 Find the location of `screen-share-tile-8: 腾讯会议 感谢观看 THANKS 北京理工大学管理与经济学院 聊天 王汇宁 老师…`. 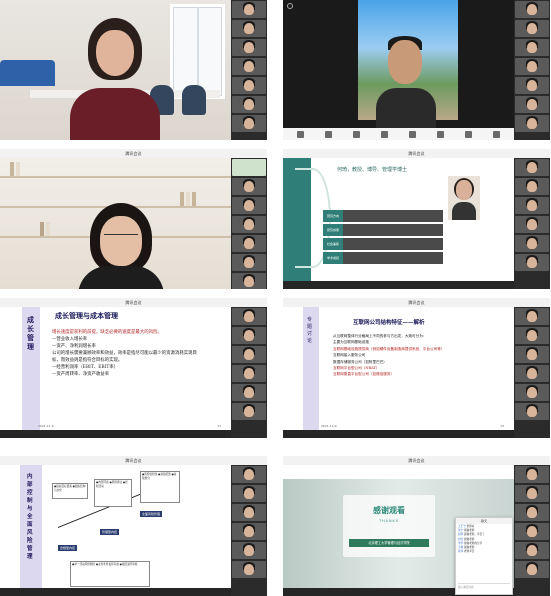

screen-share-tile-8: 腾讯会议 感谢观看 THANKS 北京理工大学管理与经济学院 聊天 王汇宁 老师… is located at coordinates (416, 526).